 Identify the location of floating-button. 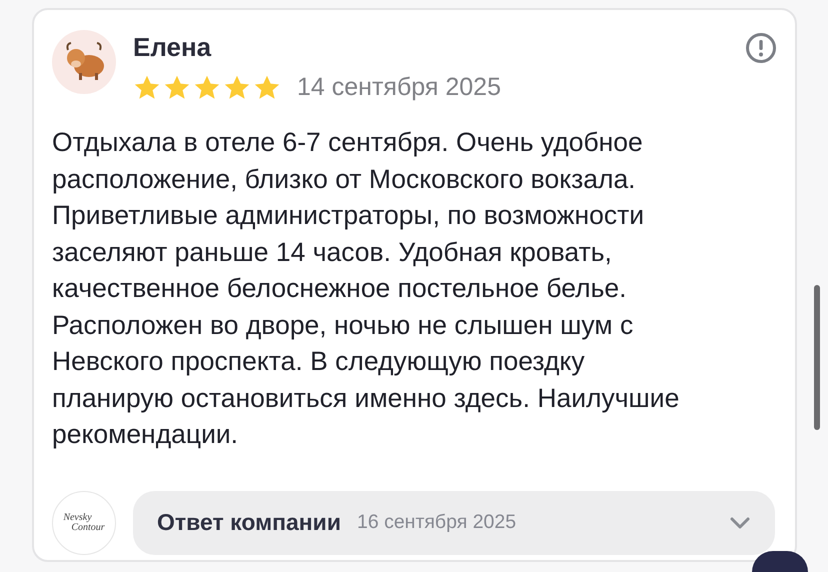
(780, 561).